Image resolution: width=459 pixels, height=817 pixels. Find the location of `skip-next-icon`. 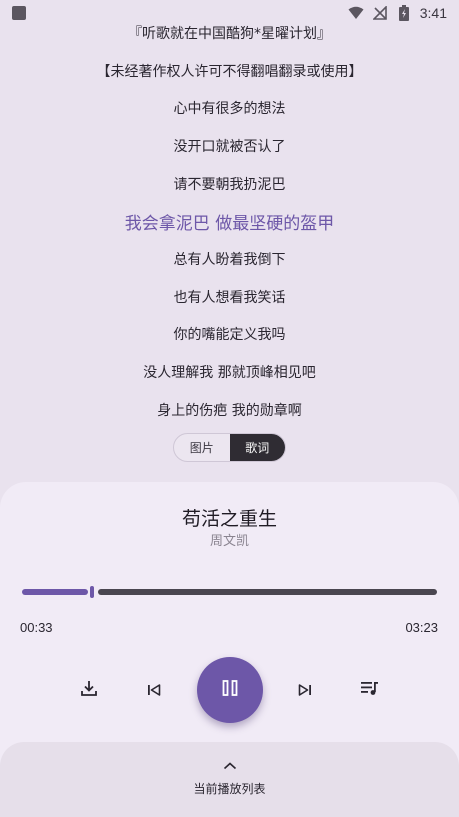

skip-next-icon is located at coordinates (305, 690).